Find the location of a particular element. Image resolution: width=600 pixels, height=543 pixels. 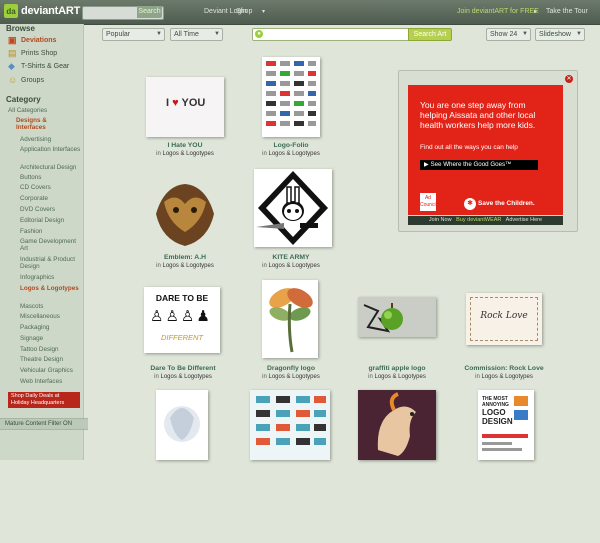

category-item: Infographics is located at coordinates (51, 277).